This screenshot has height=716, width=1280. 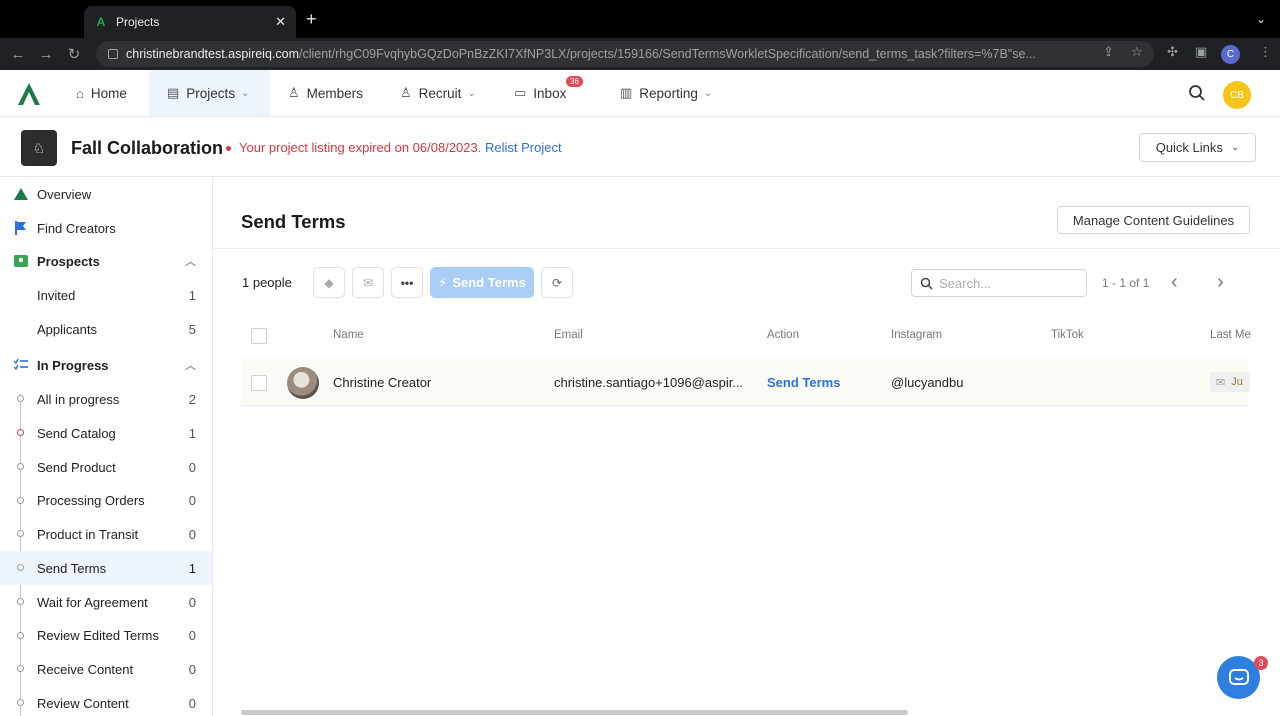 What do you see at coordinates (106, 329) in the screenshot?
I see `sidebar-item-applicants: Applicants 5` at bounding box center [106, 329].